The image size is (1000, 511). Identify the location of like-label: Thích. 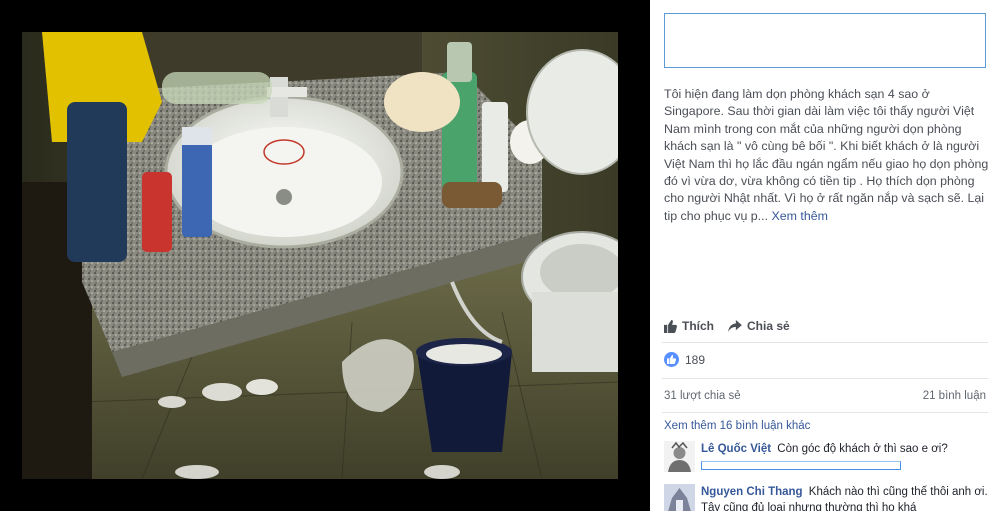
(698, 326).